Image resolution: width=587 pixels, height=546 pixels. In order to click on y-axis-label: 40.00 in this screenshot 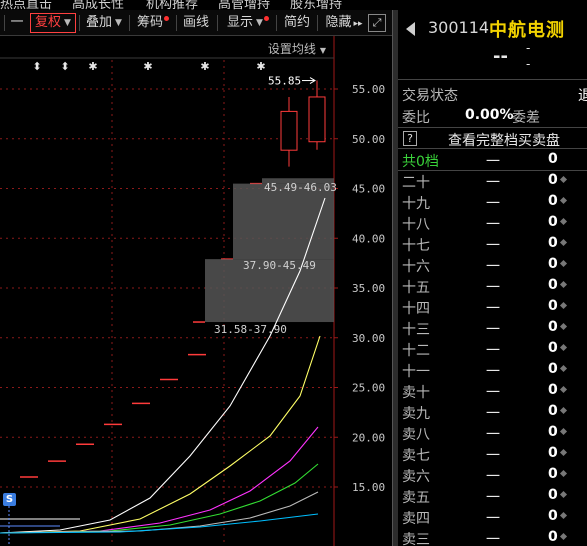, I will do `click(368, 238)`.